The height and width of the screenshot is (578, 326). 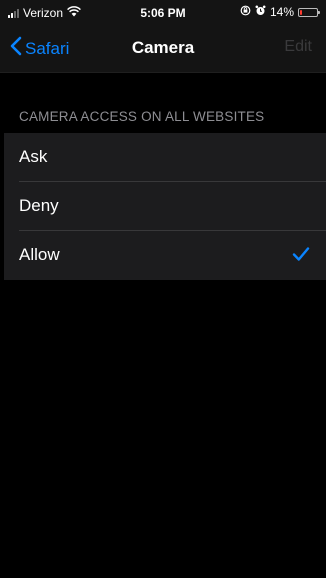 I want to click on alarm-icon, so click(x=260, y=12).